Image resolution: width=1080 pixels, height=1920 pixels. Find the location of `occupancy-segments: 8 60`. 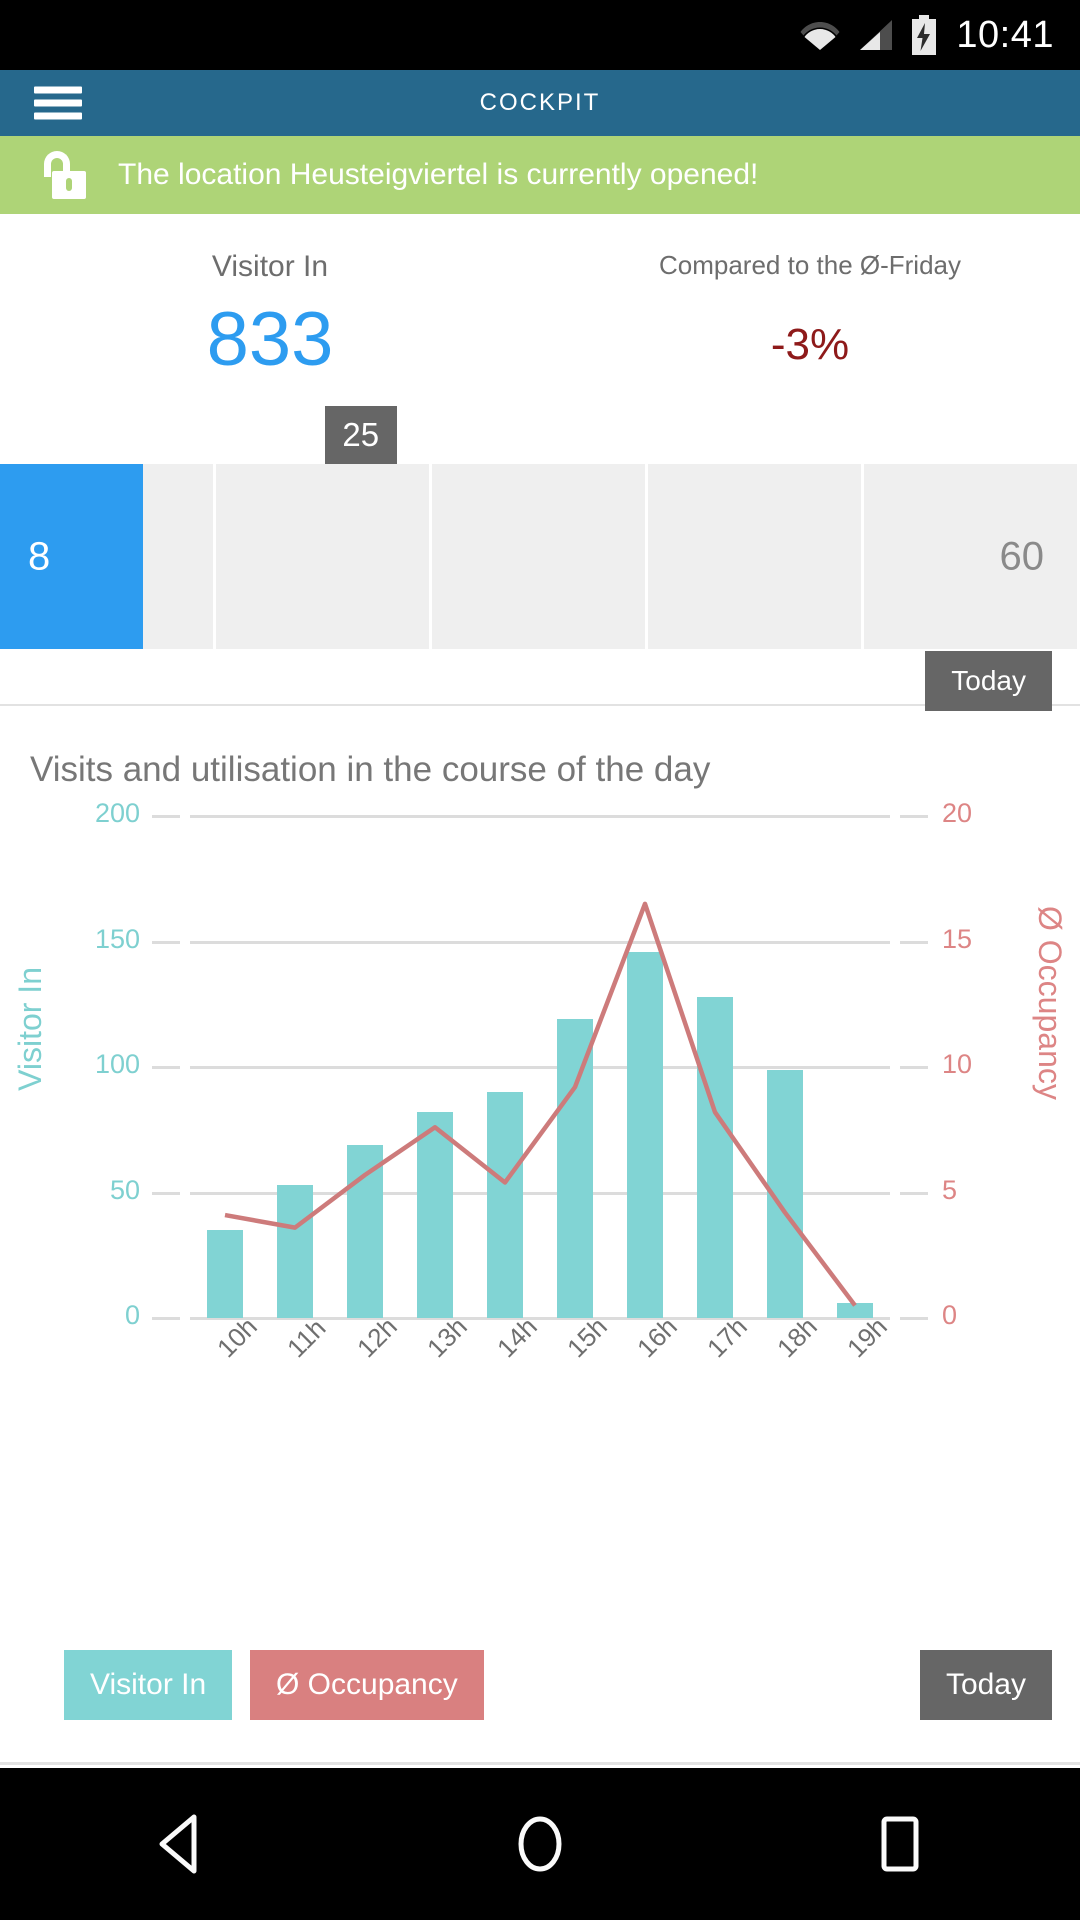

occupancy-segments: 8 60 is located at coordinates (540, 556).